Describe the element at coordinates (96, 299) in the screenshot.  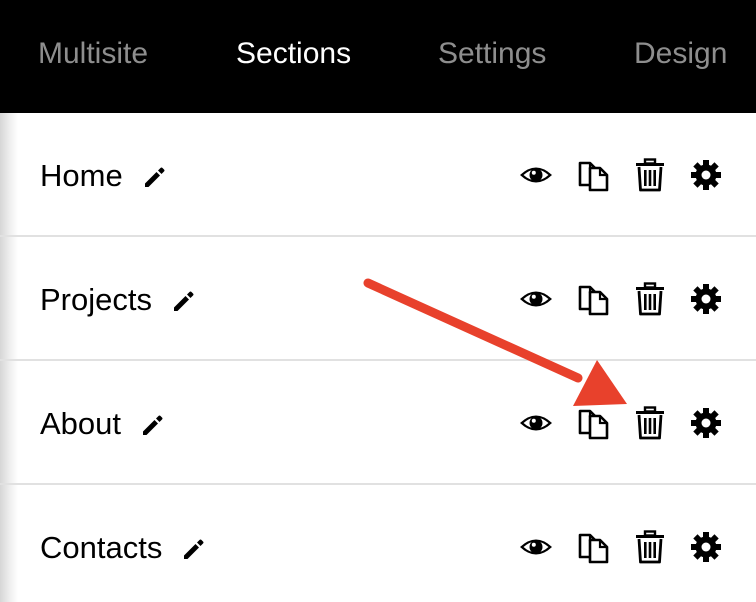
I see `section-name: Projects` at that location.